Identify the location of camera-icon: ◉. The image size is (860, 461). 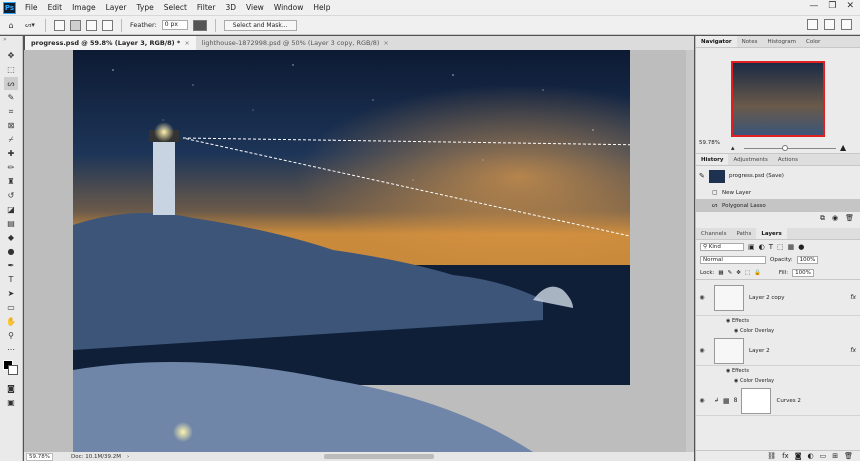
(835, 218).